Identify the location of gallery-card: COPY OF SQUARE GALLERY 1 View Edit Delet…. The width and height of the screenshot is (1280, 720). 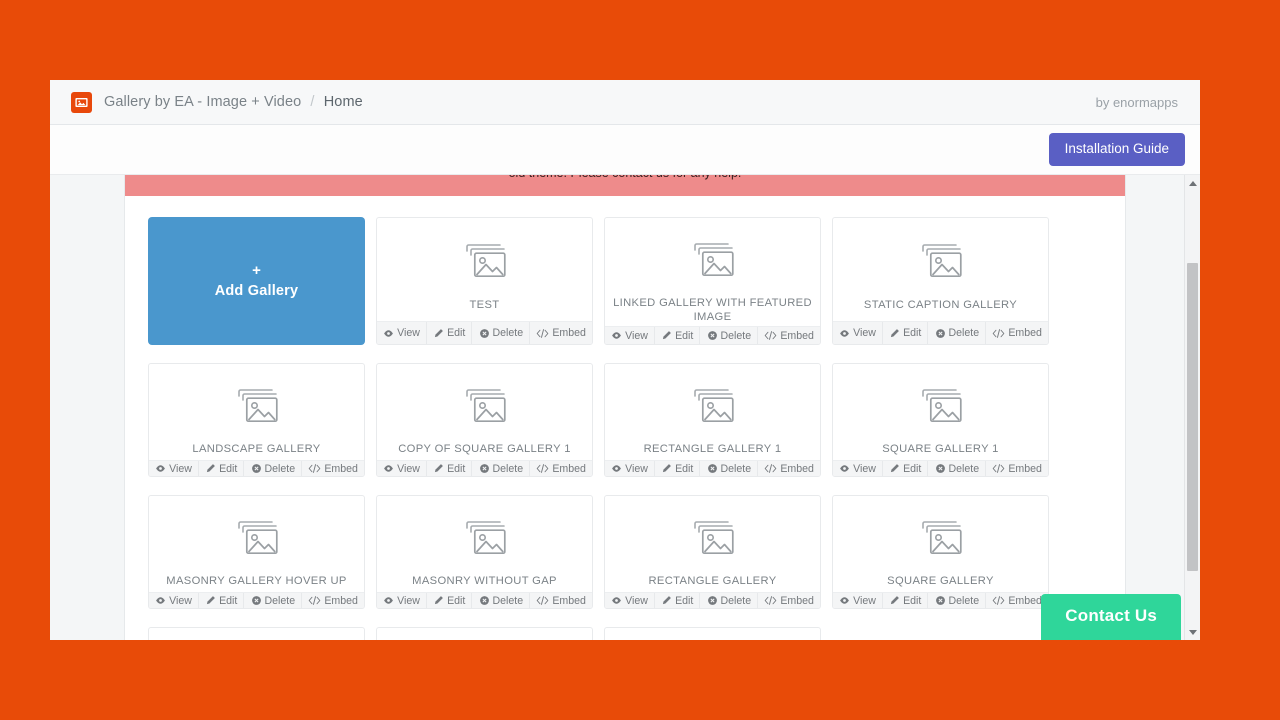
(484, 420).